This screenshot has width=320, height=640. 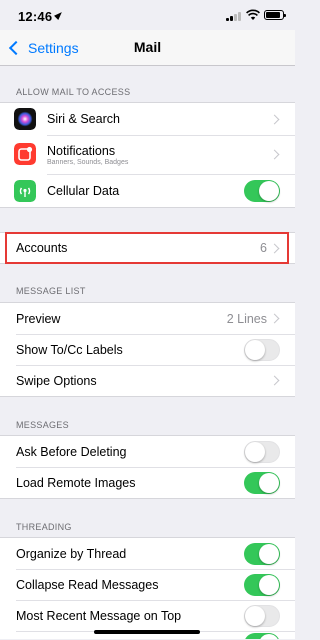 I want to click on organize-by-thread-label: Organize by Thread, so click(x=71, y=553).